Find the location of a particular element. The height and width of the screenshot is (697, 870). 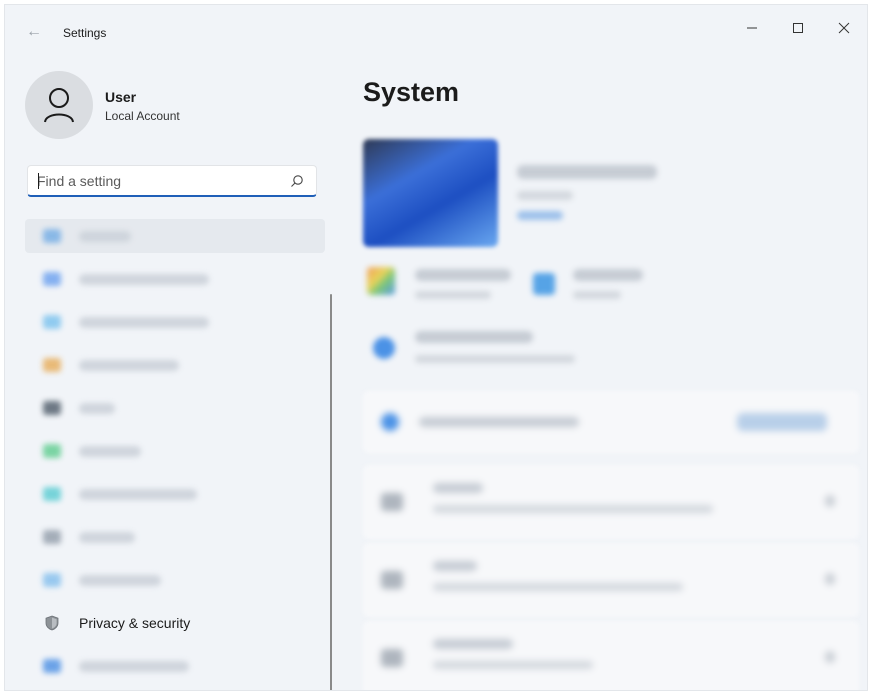

sidebar-scrollbar is located at coordinates (331, 492).